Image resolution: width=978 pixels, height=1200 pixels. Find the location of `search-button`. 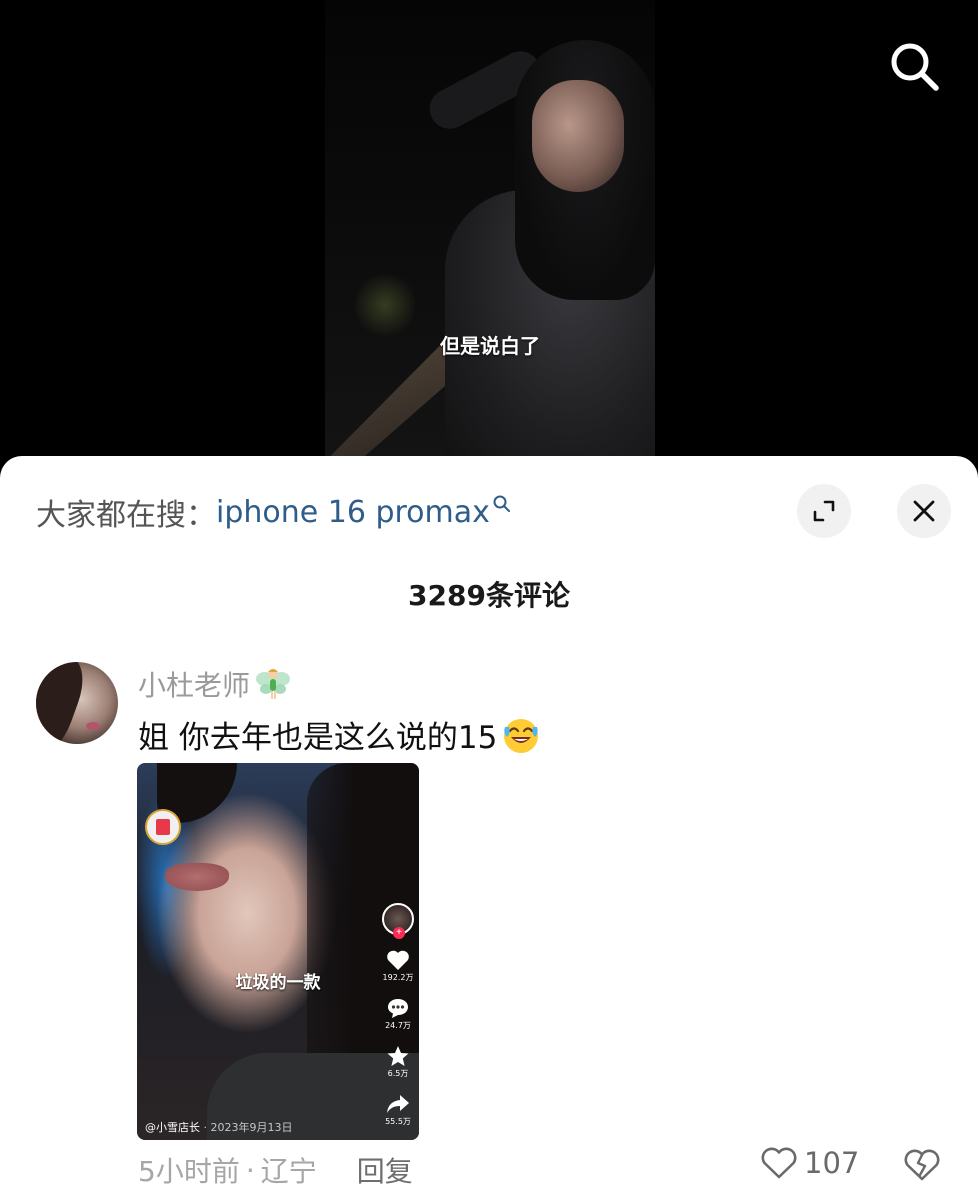

search-button is located at coordinates (914, 66).